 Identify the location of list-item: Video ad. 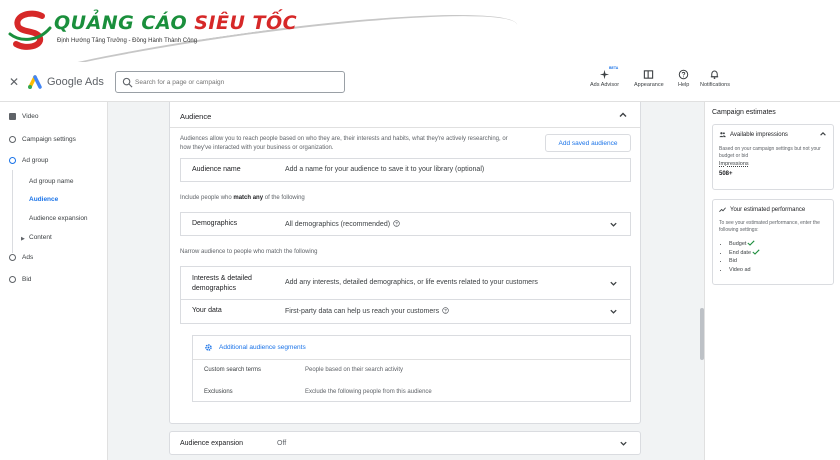
(744, 270).